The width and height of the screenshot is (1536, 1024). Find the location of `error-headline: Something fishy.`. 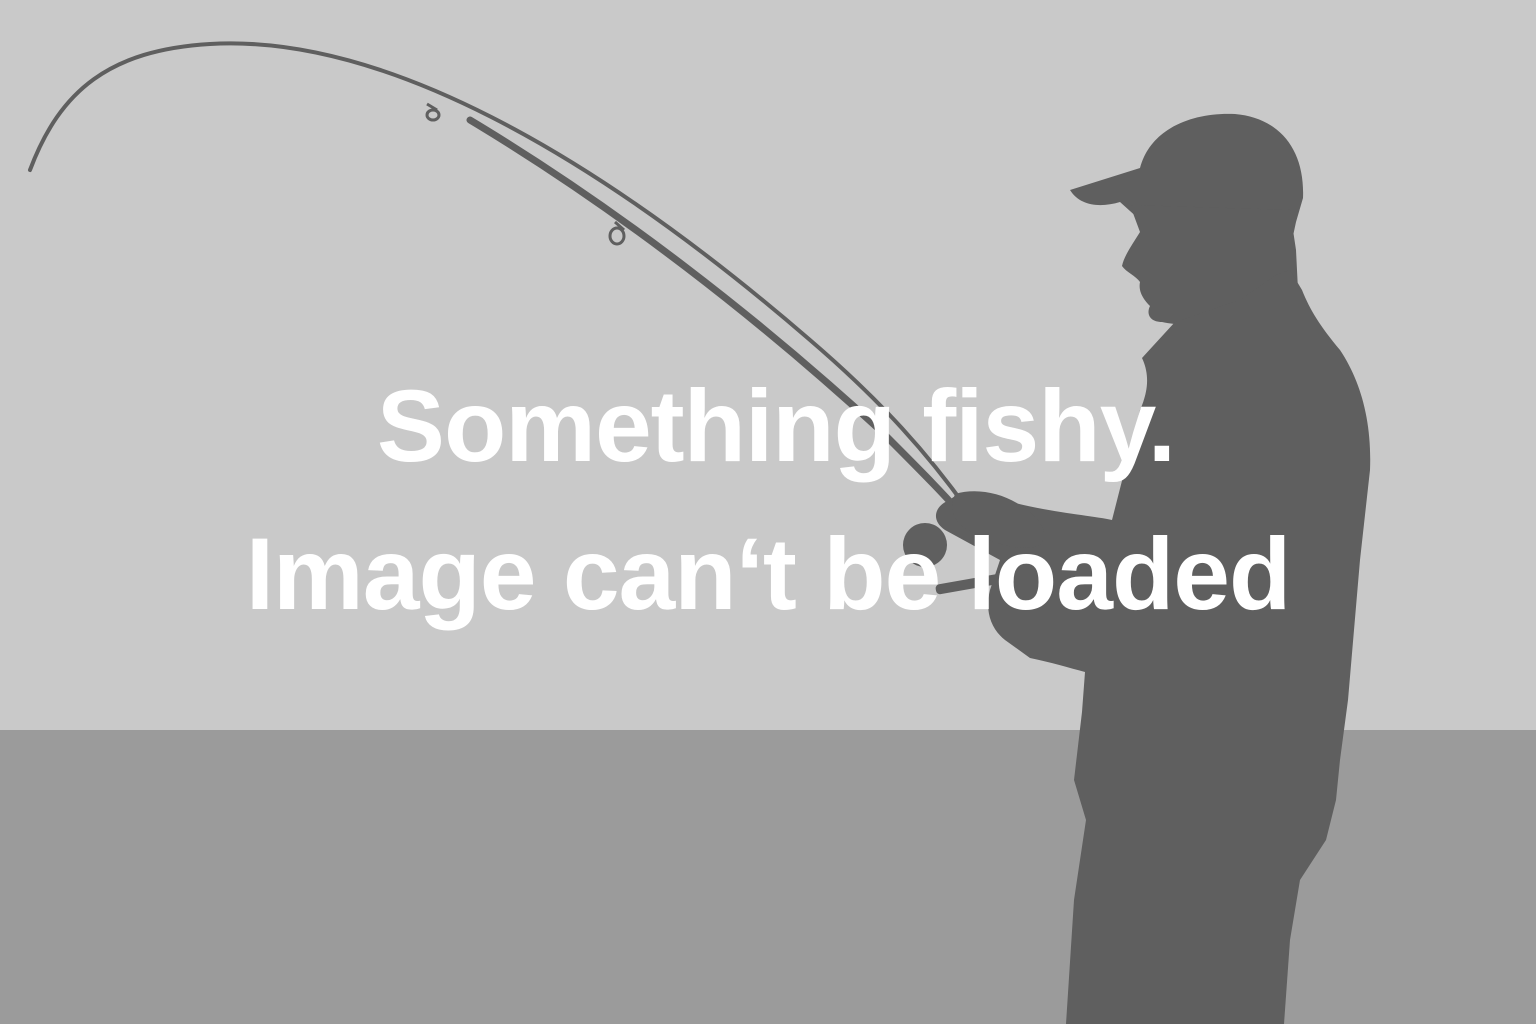

error-headline: Something fishy. is located at coordinates (776, 426).